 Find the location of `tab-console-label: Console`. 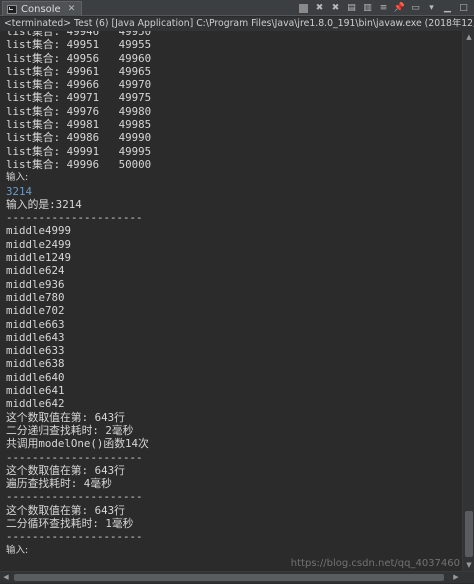

tab-console-label: Console is located at coordinates (41, 9).